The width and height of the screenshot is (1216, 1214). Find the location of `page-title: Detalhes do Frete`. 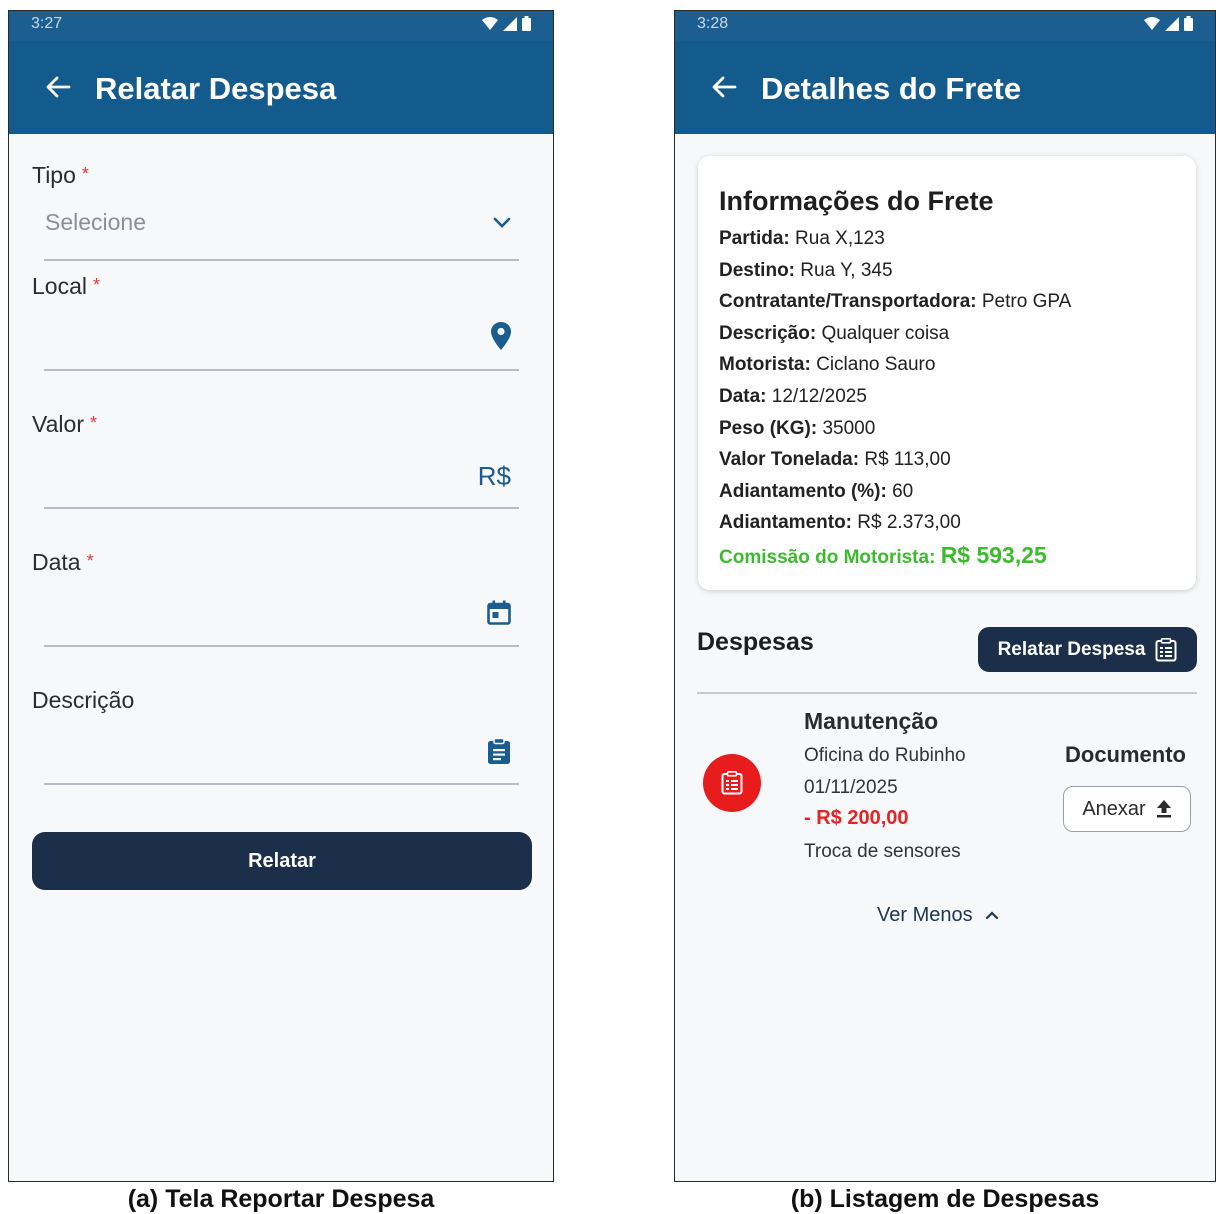

page-title: Detalhes do Frete is located at coordinates (891, 88).